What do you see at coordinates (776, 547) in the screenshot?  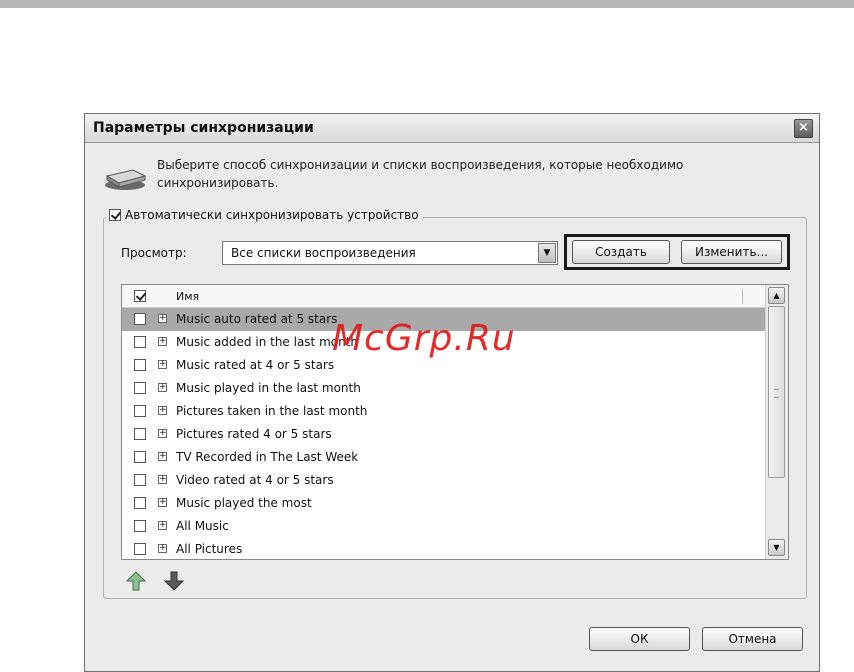 I see `scroll-down-icon: ▼` at bounding box center [776, 547].